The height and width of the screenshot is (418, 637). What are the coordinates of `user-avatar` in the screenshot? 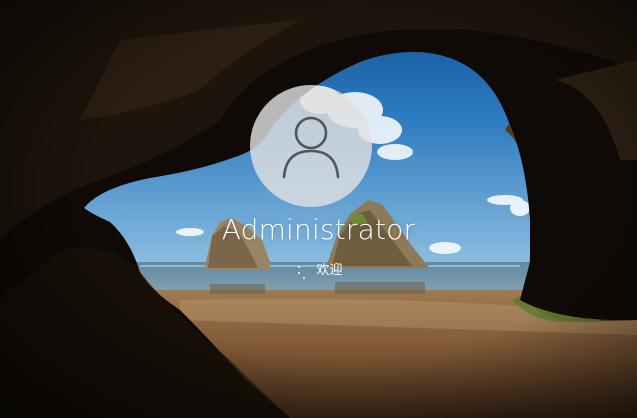 It's located at (311, 146).